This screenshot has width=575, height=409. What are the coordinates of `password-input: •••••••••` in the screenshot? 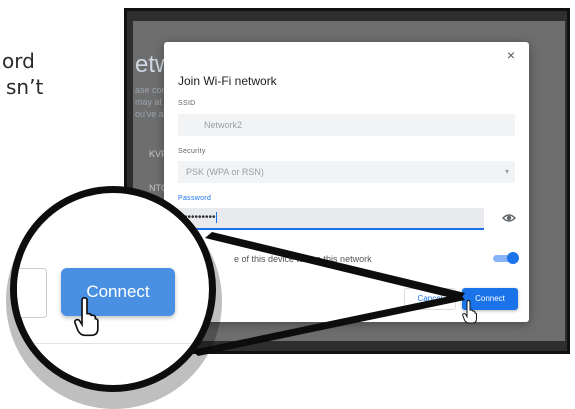 It's located at (331, 219).